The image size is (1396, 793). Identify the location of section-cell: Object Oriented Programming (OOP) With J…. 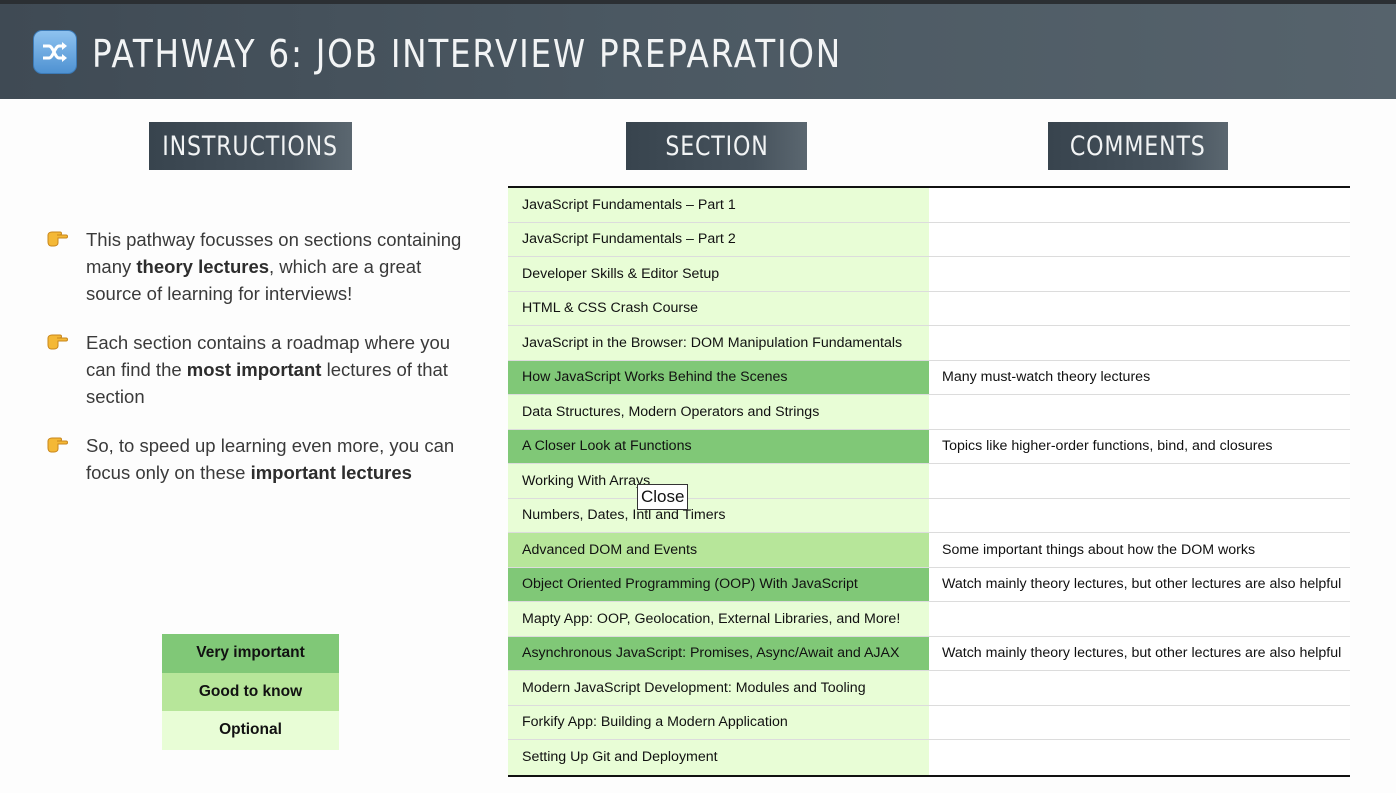
(718, 584).